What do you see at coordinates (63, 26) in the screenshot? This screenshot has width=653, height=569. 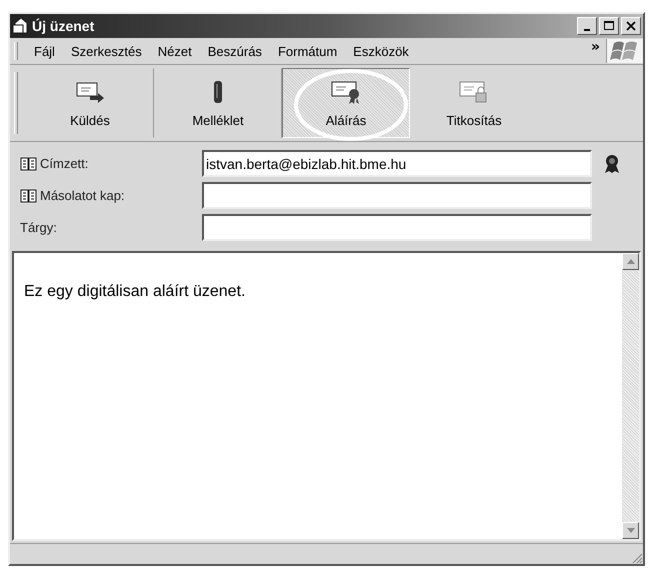 I see `window-title: Új üzenet` at bounding box center [63, 26].